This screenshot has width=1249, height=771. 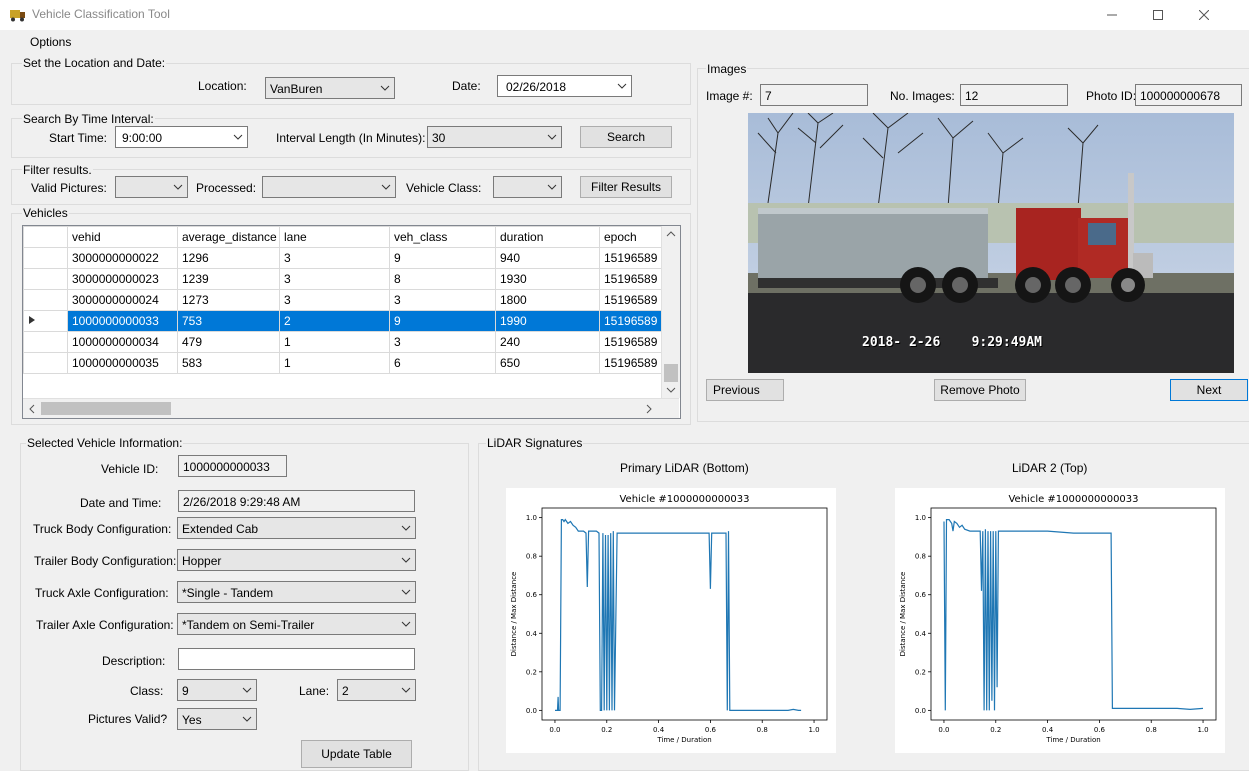 I want to click on table-cell-average-distance: 583, so click(x=228, y=363).